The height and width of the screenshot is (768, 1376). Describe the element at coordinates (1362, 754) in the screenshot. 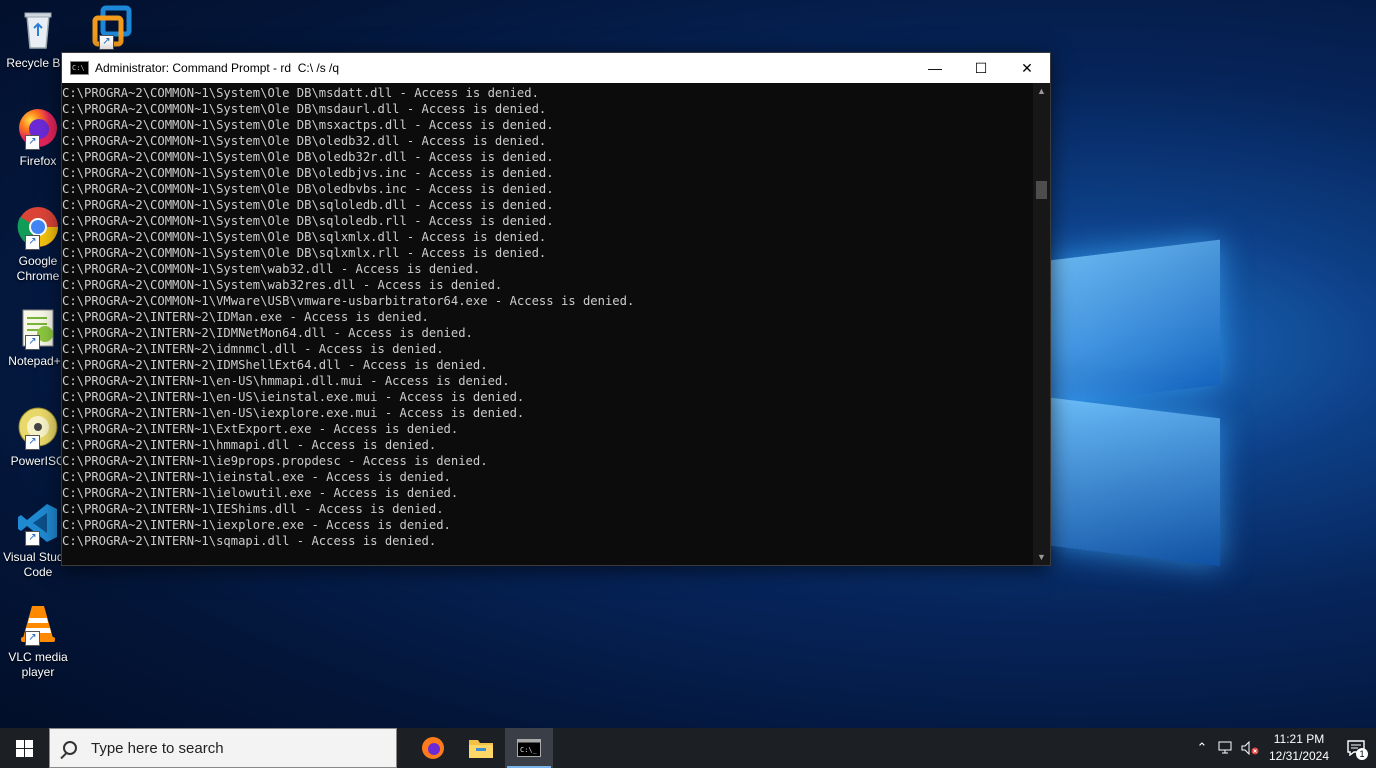

I see `notification-badge: 1` at that location.